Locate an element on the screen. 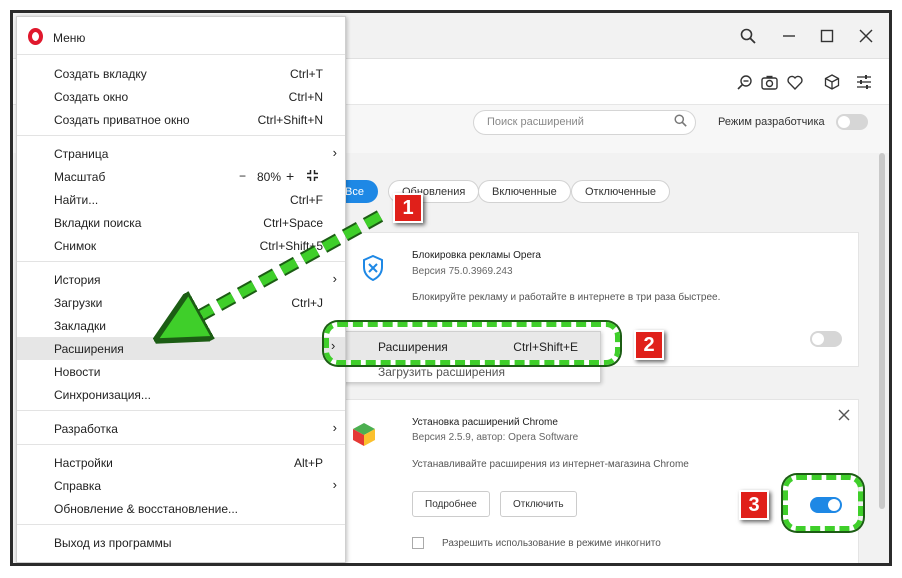 The height and width of the screenshot is (578, 902). step-badge-3: 3 is located at coordinates (754, 505).